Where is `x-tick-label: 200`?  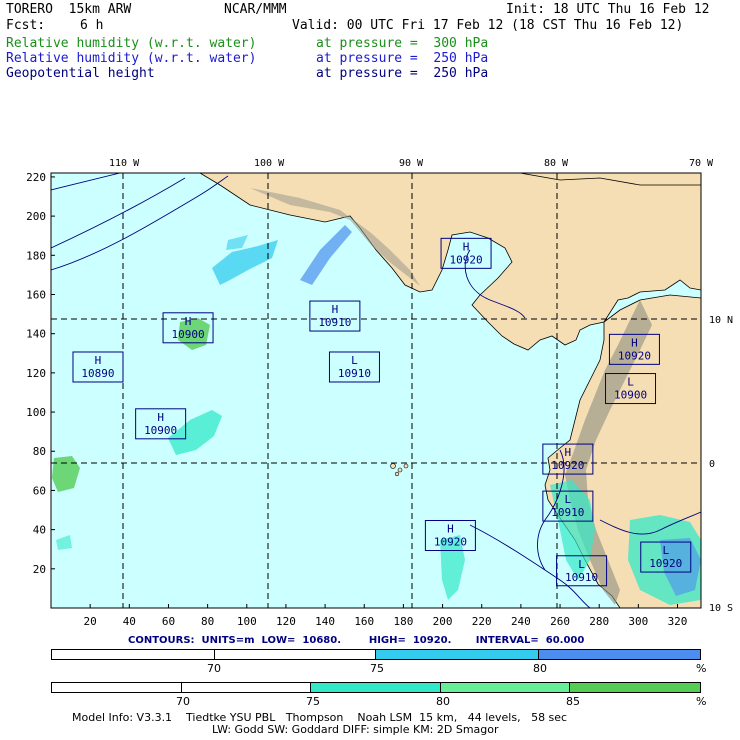 x-tick-label: 200 is located at coordinates (443, 621).